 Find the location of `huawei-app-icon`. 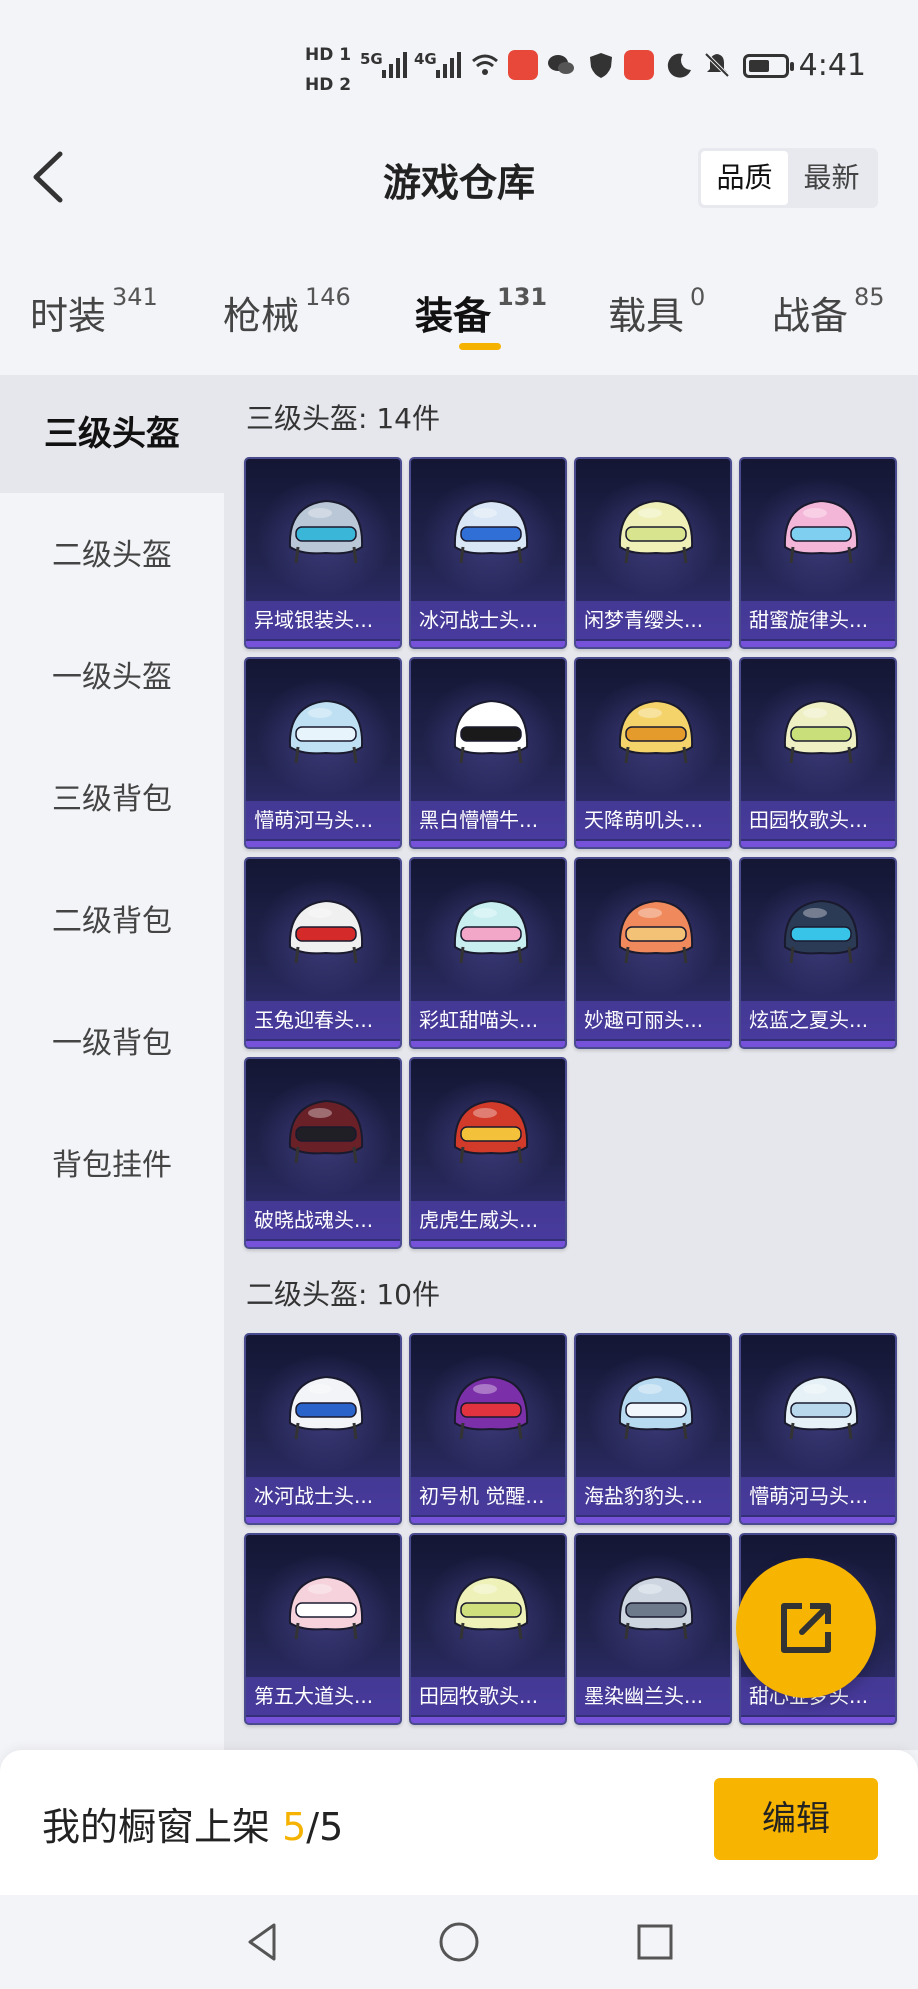

huawei-app-icon is located at coordinates (523, 65).